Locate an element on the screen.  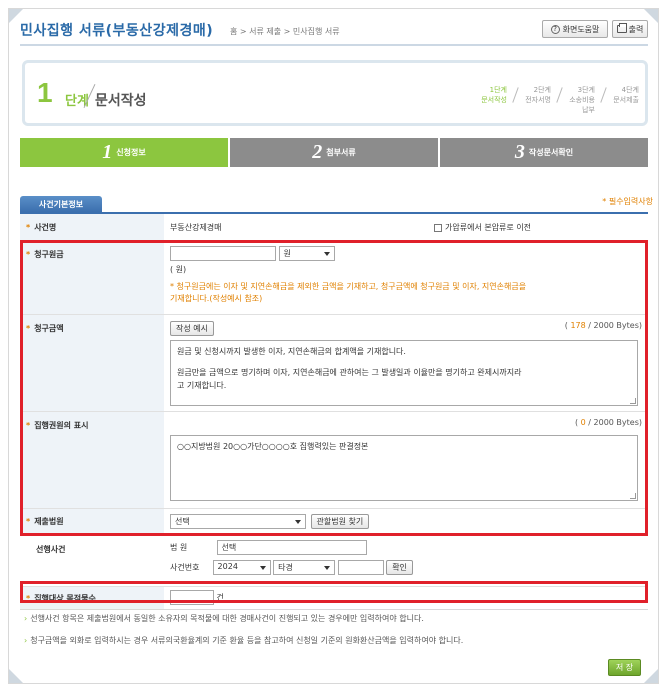
required-note: * 필수입력사항 is located at coordinates (627, 201).